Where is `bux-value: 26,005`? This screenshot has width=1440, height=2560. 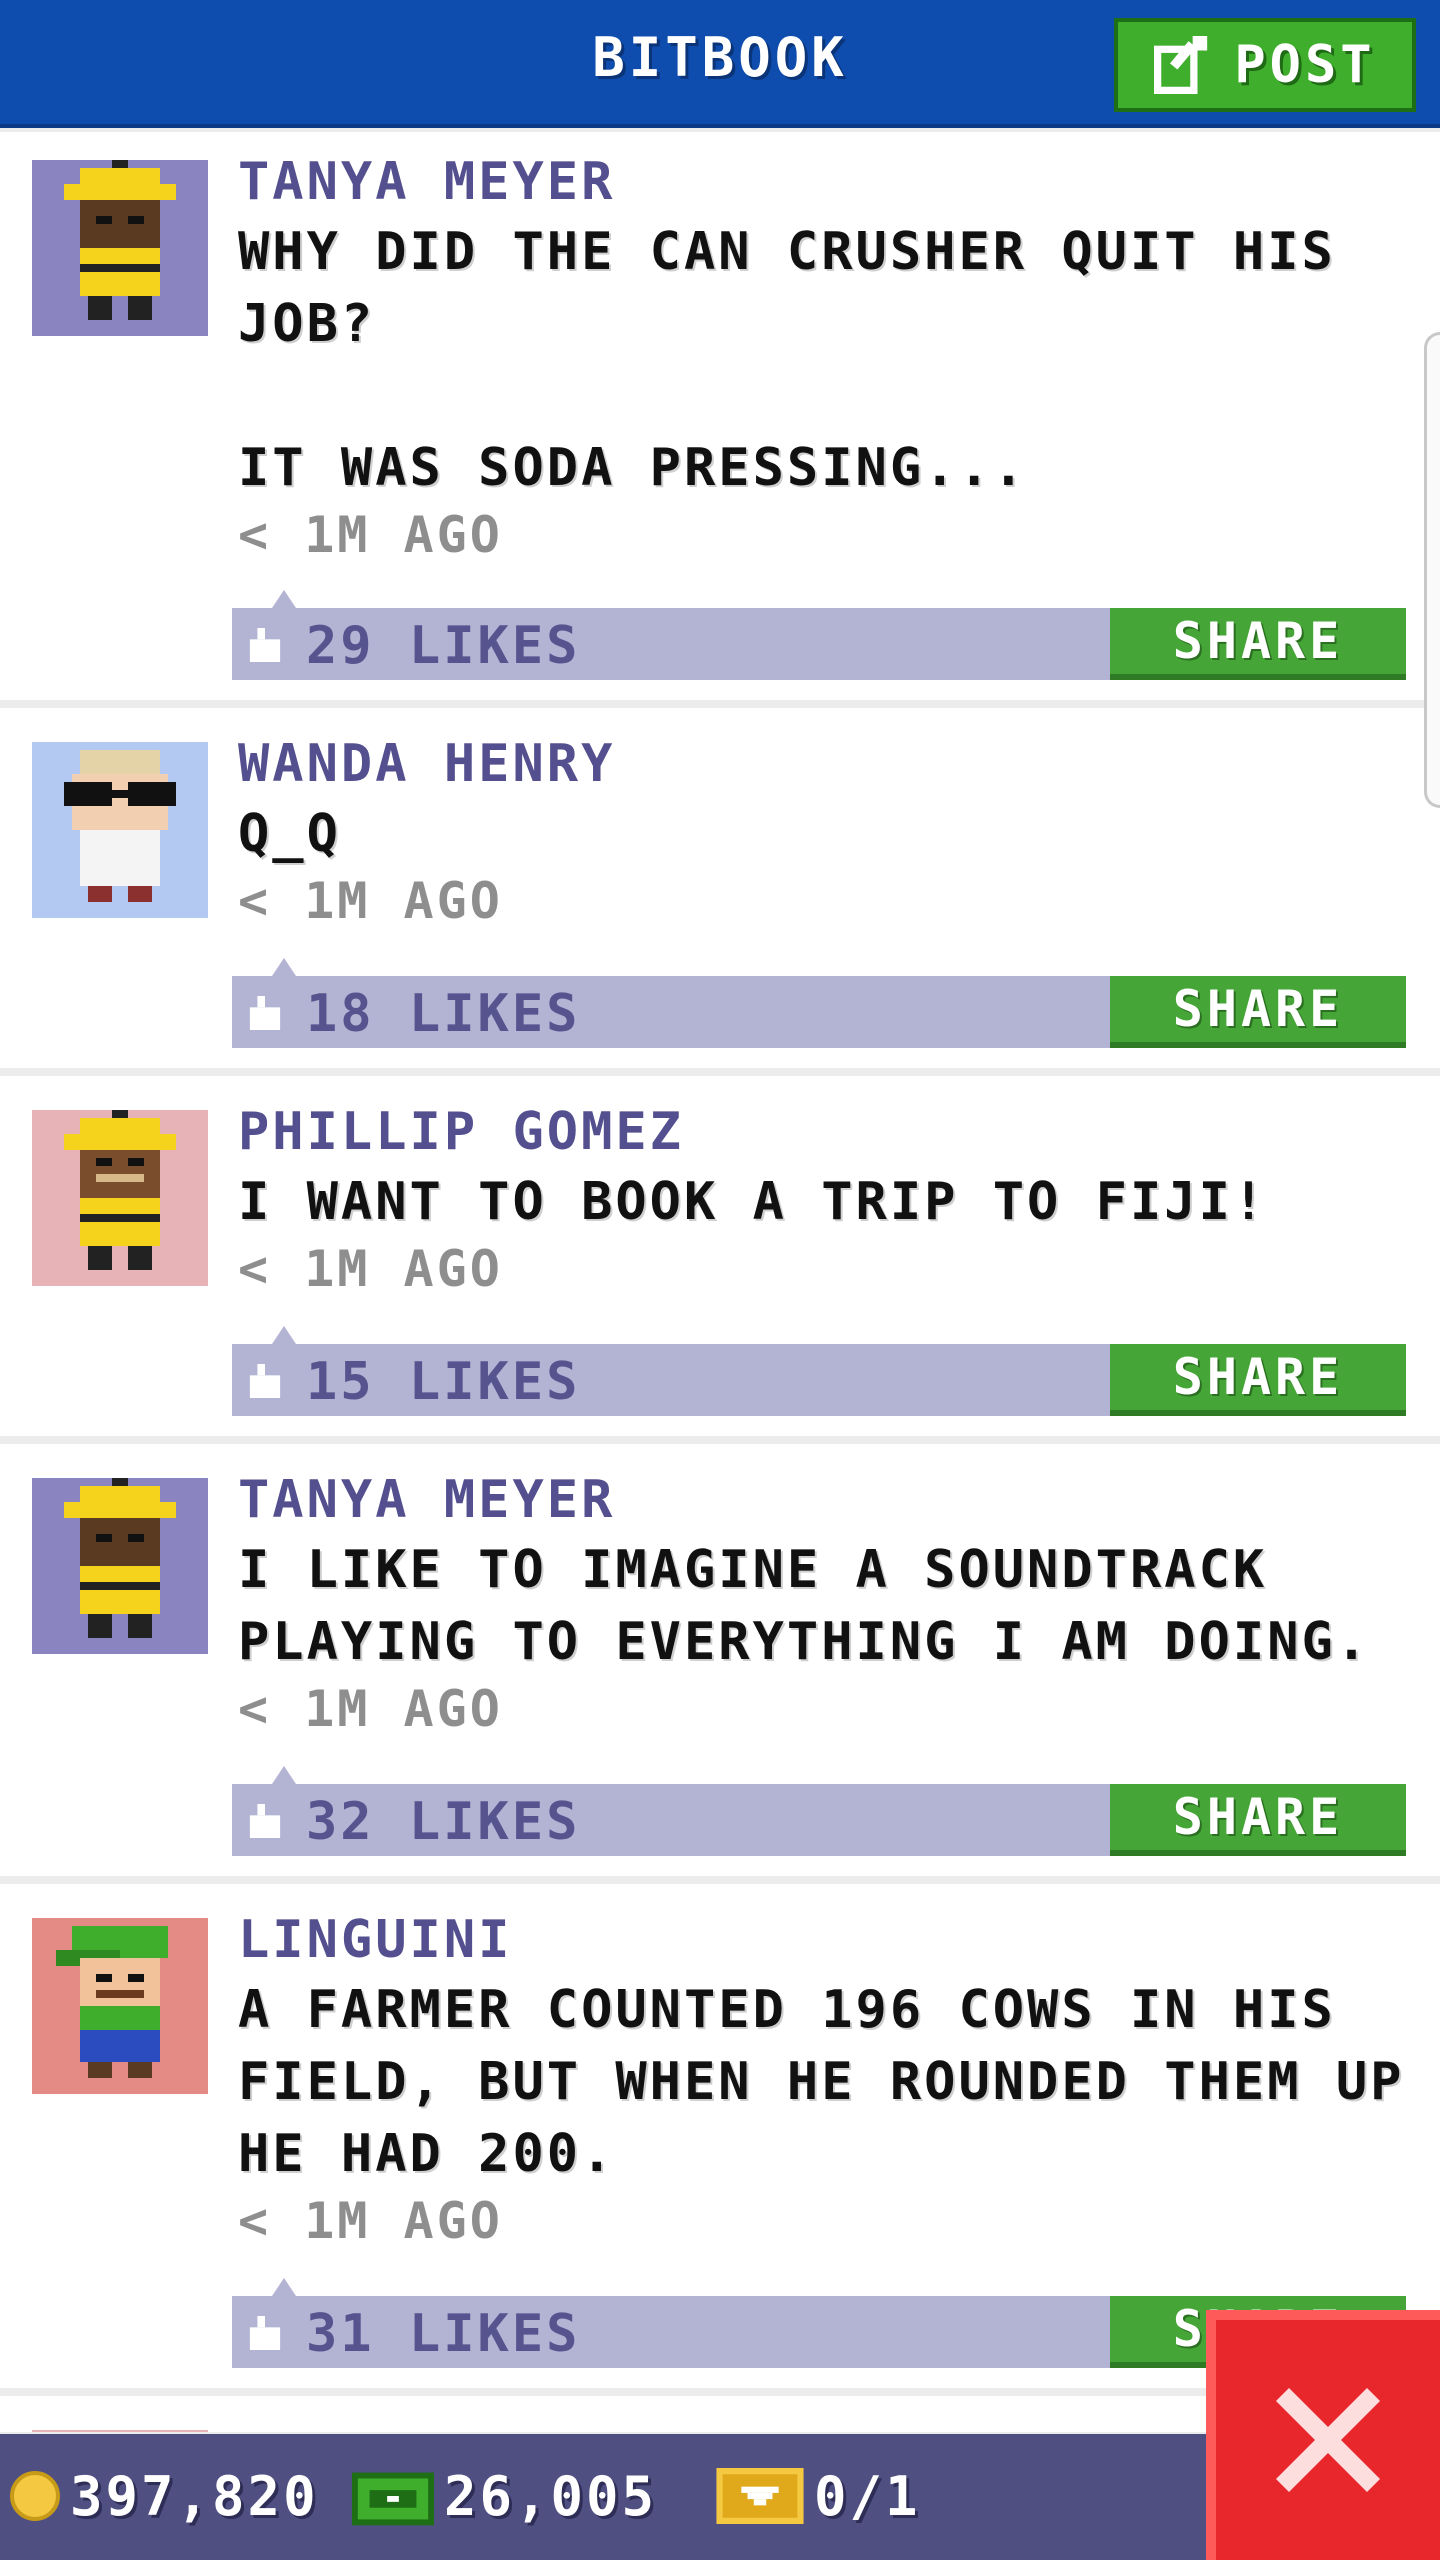
bux-value: 26,005 is located at coordinates (551, 2496).